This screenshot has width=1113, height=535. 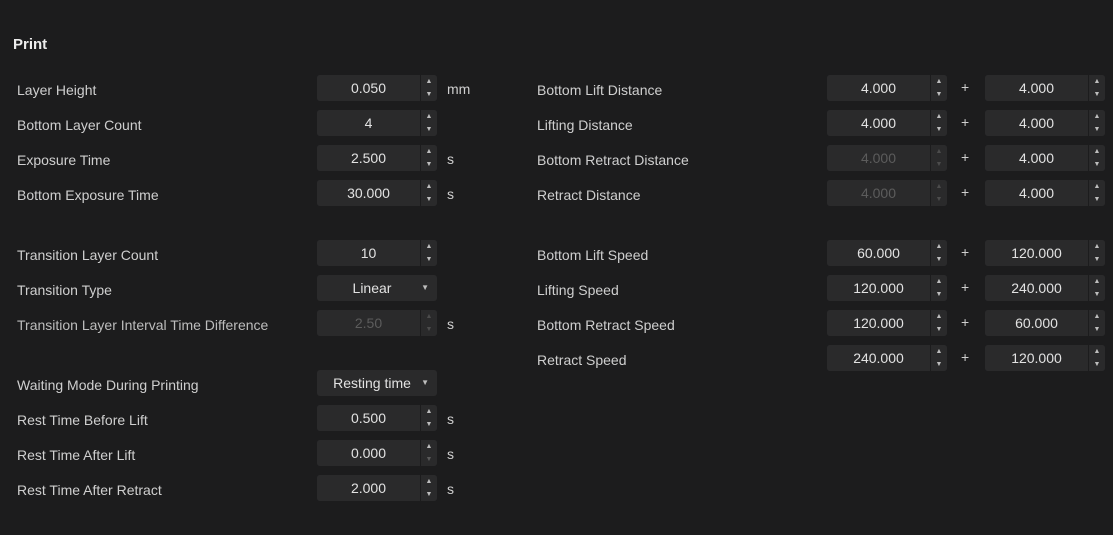 What do you see at coordinates (1036, 88) in the screenshot?
I see `bottom-lift-distance-value-2: 4.000` at bounding box center [1036, 88].